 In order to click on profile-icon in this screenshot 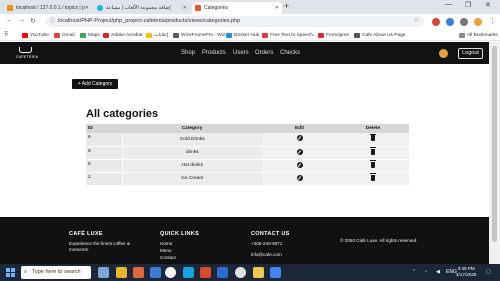, I will do `click(478, 22)`.